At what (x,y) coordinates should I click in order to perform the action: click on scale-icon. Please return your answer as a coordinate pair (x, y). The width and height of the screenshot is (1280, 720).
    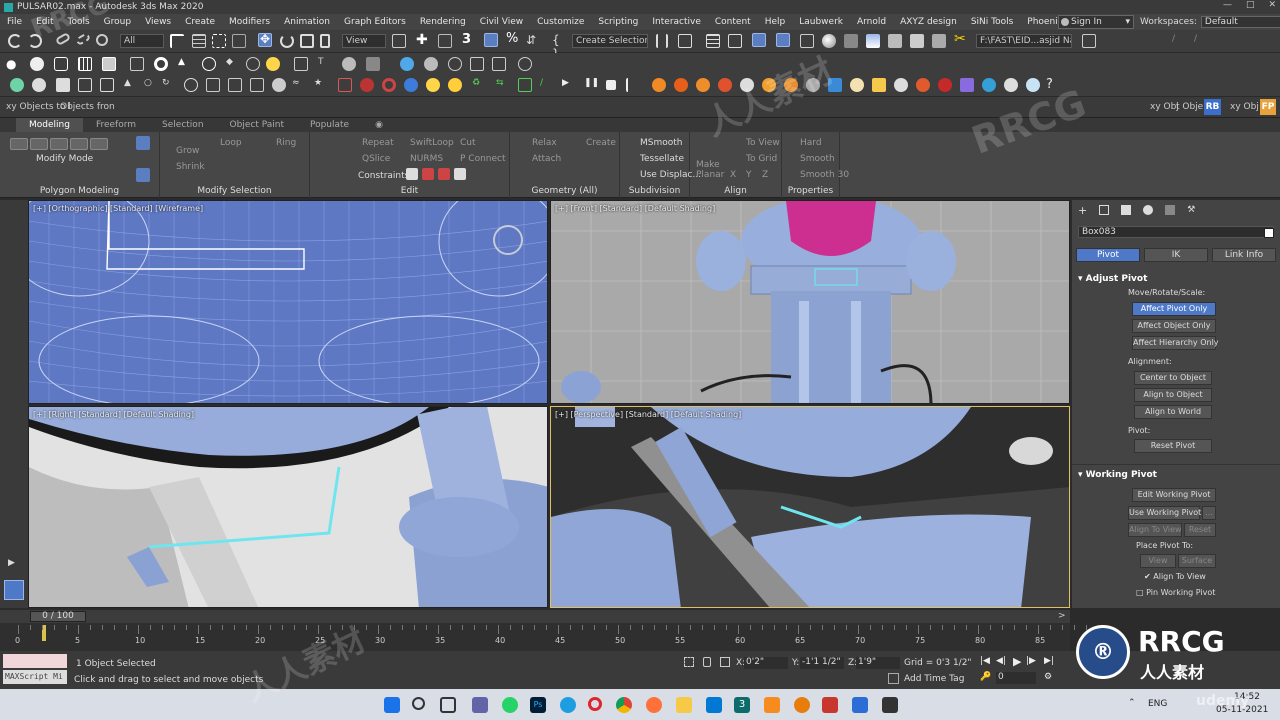
    Looking at the image, I should click on (307, 41).